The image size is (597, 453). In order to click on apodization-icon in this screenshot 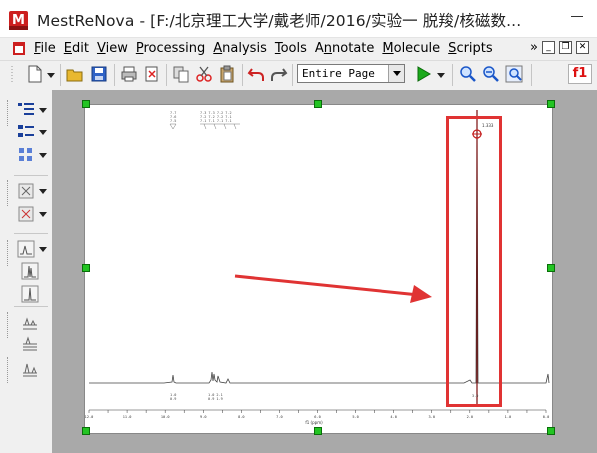, I will do `click(30, 369)`.